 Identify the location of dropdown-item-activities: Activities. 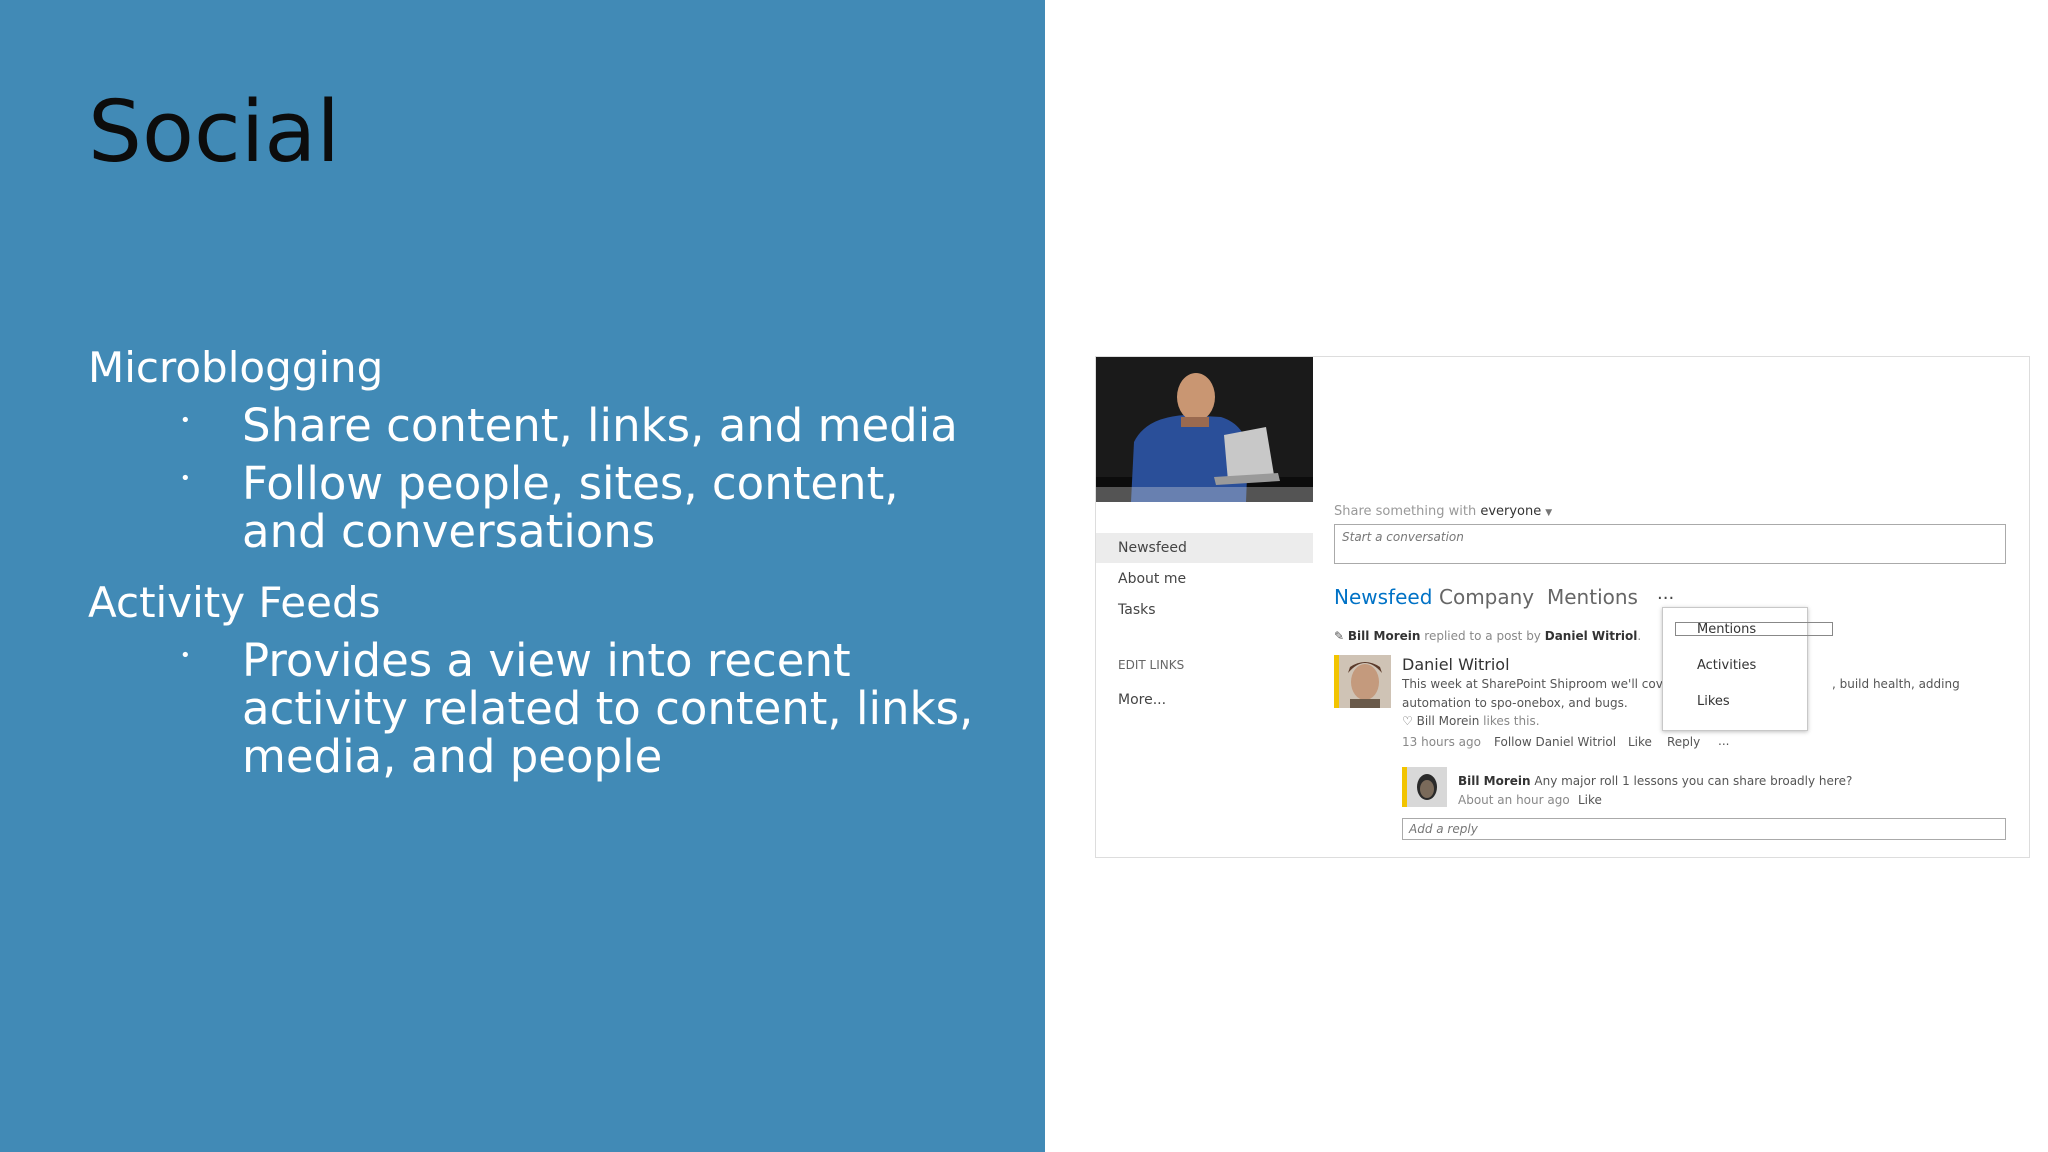
(1726, 665).